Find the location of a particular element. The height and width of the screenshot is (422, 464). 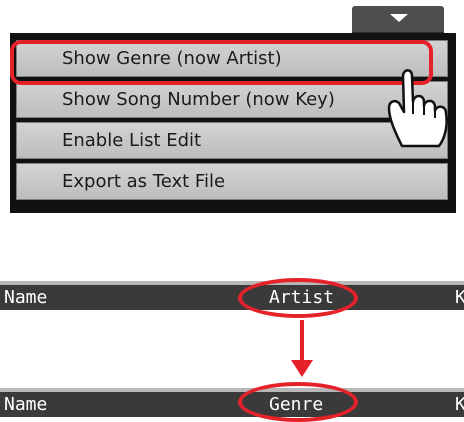

list-header-after: Name Genre K is located at coordinates (232, 402).